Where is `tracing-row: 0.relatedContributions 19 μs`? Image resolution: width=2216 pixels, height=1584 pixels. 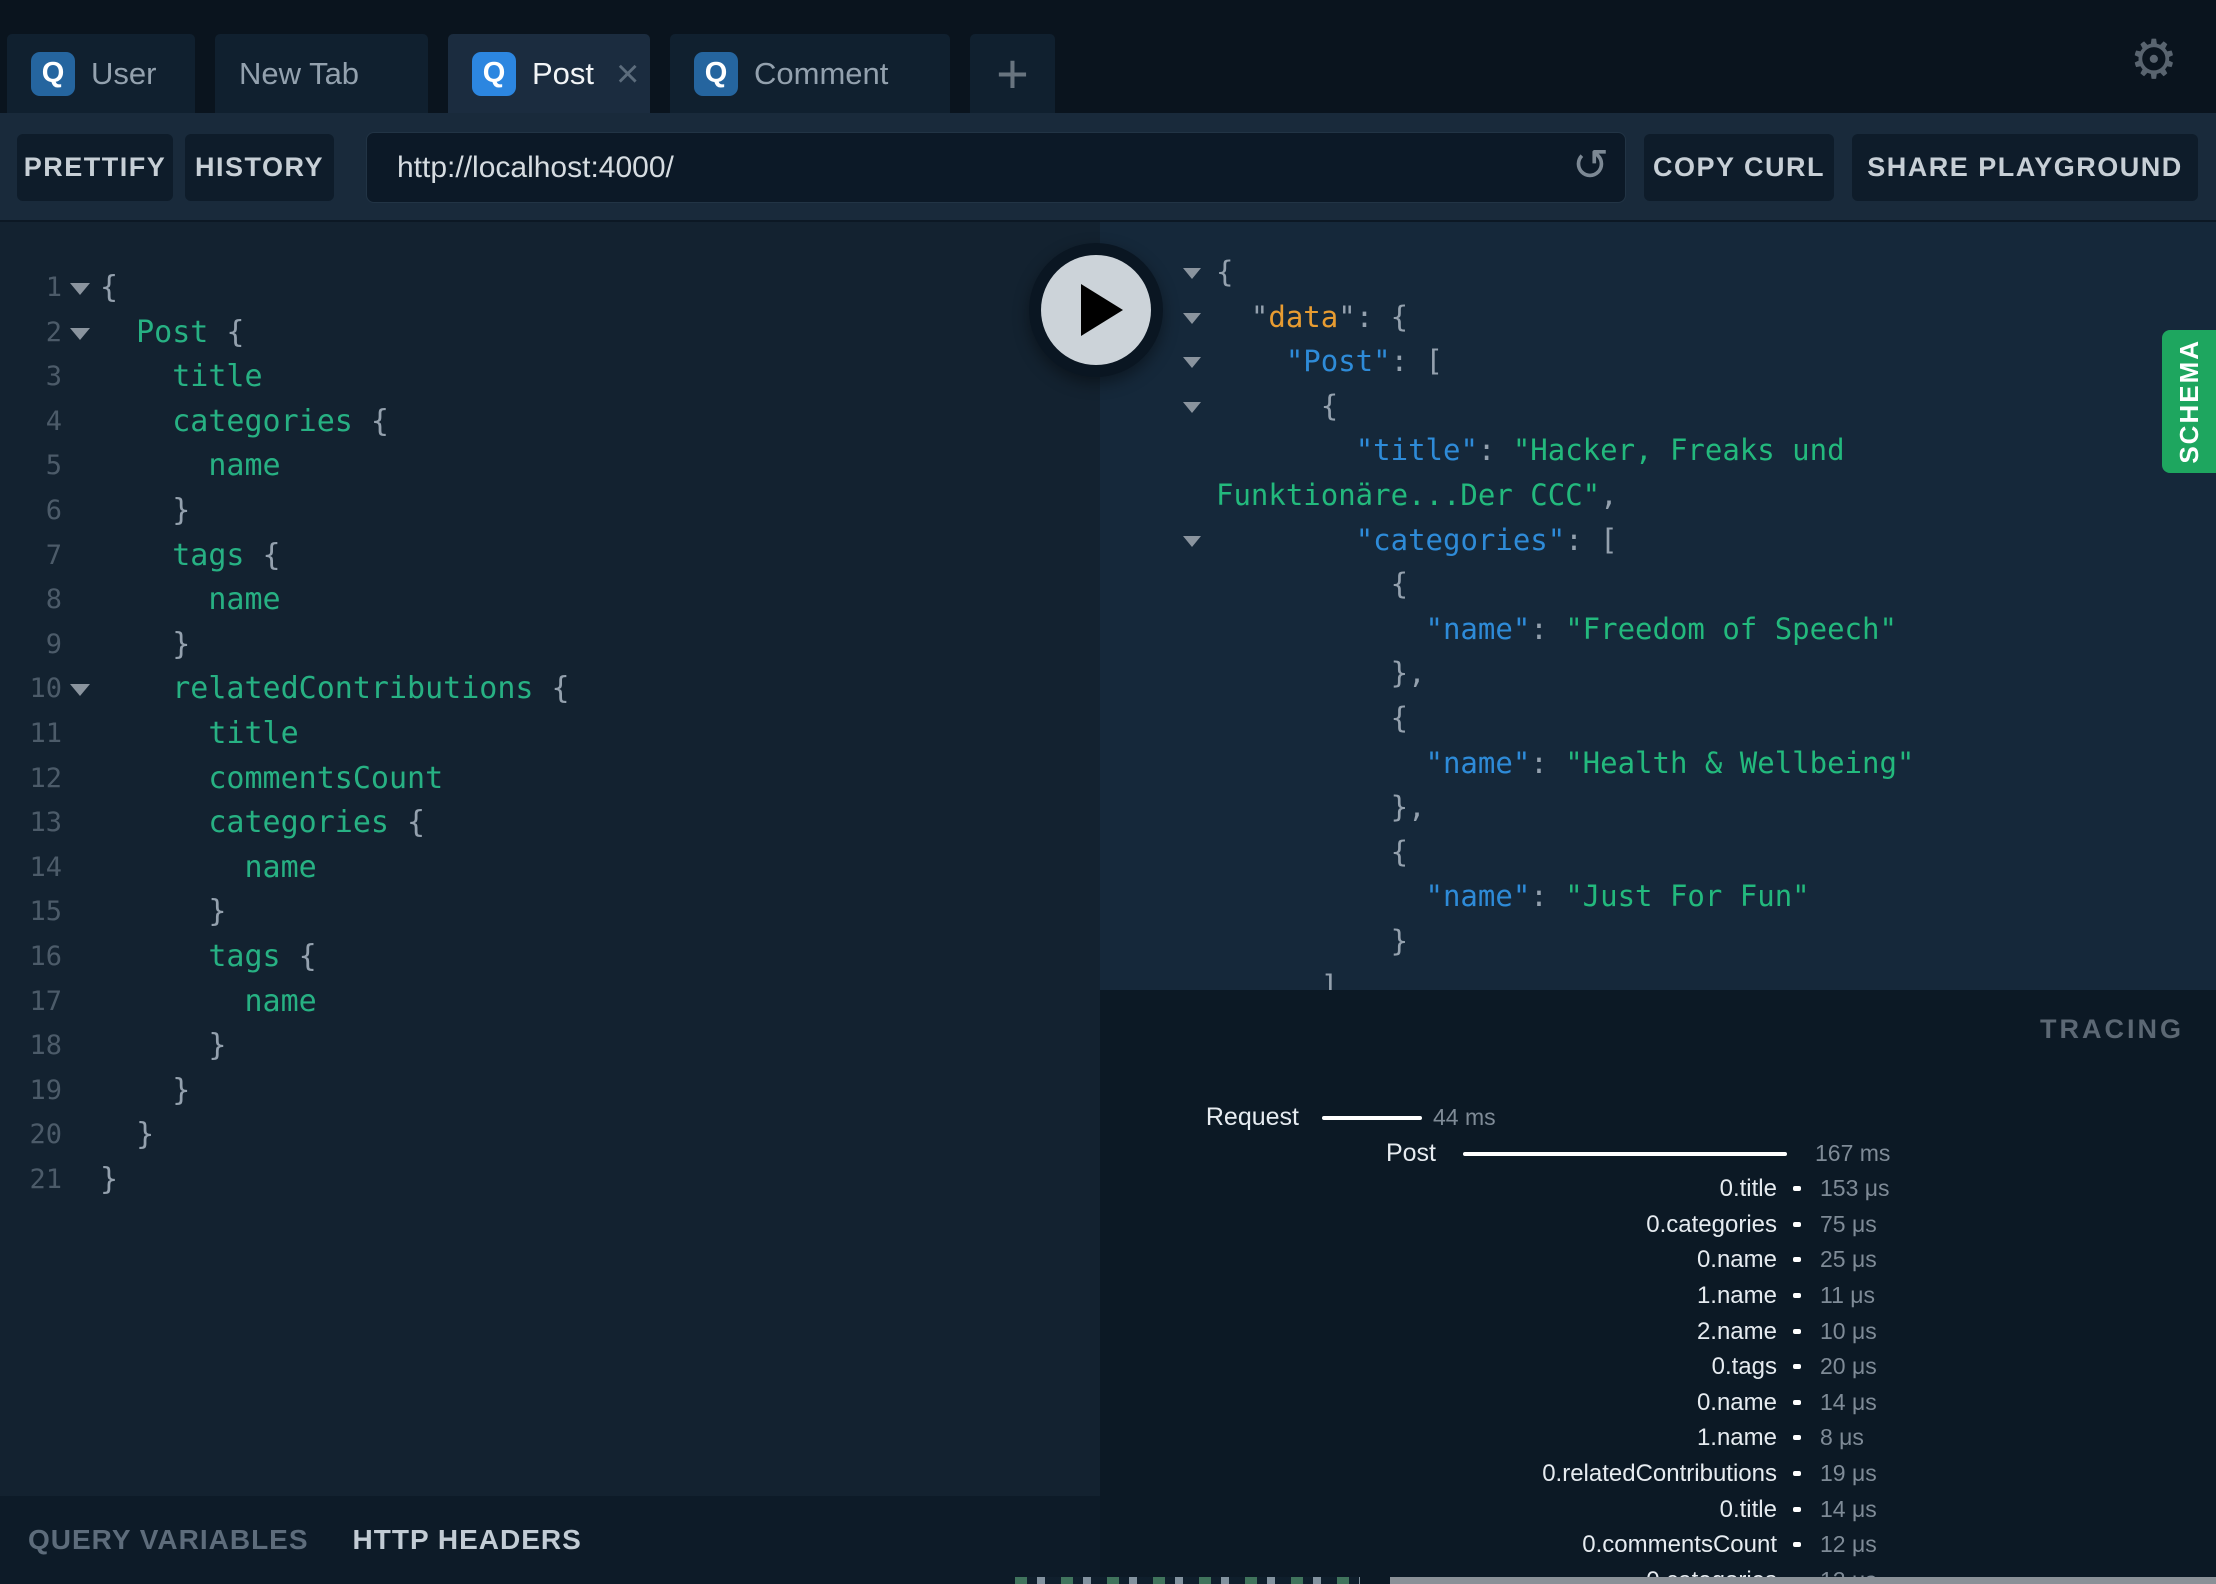 tracing-row: 0.relatedContributions 19 μs is located at coordinates (1658, 1474).